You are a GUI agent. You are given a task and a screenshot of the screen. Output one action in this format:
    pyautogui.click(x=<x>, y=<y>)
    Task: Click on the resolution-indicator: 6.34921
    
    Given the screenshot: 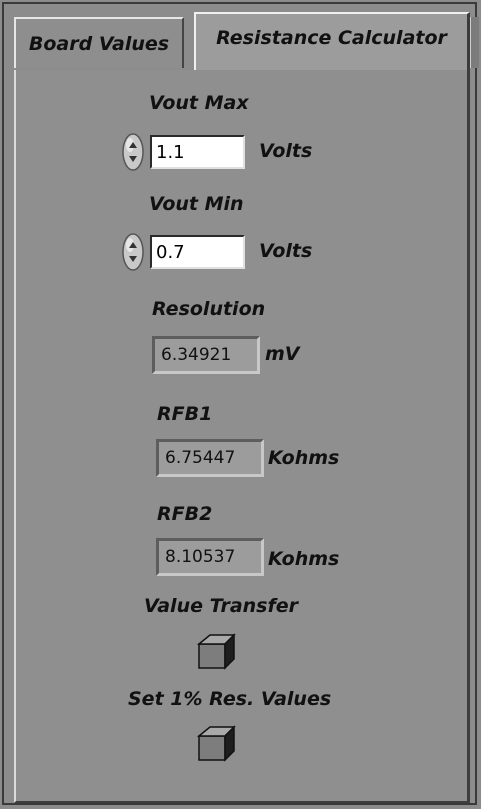 What is the action you would take?
    pyautogui.click(x=206, y=355)
    